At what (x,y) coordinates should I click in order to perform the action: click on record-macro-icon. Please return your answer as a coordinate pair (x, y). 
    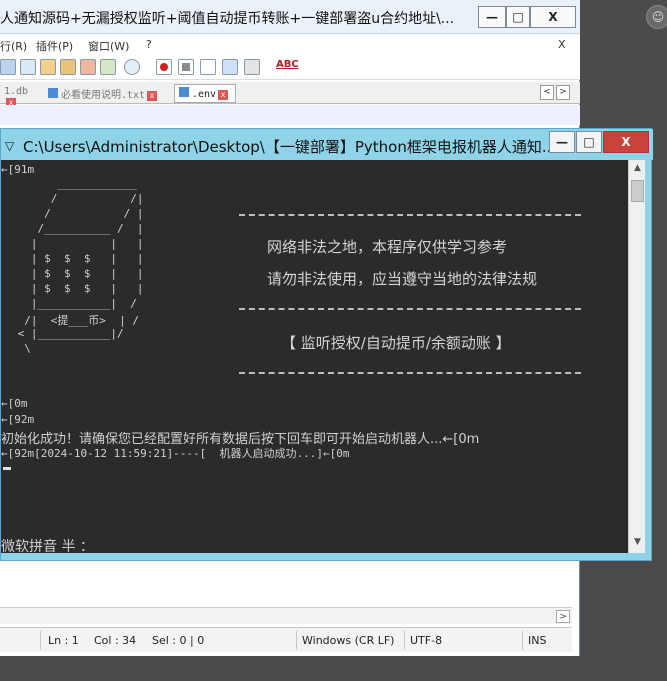
    Looking at the image, I should click on (164, 67).